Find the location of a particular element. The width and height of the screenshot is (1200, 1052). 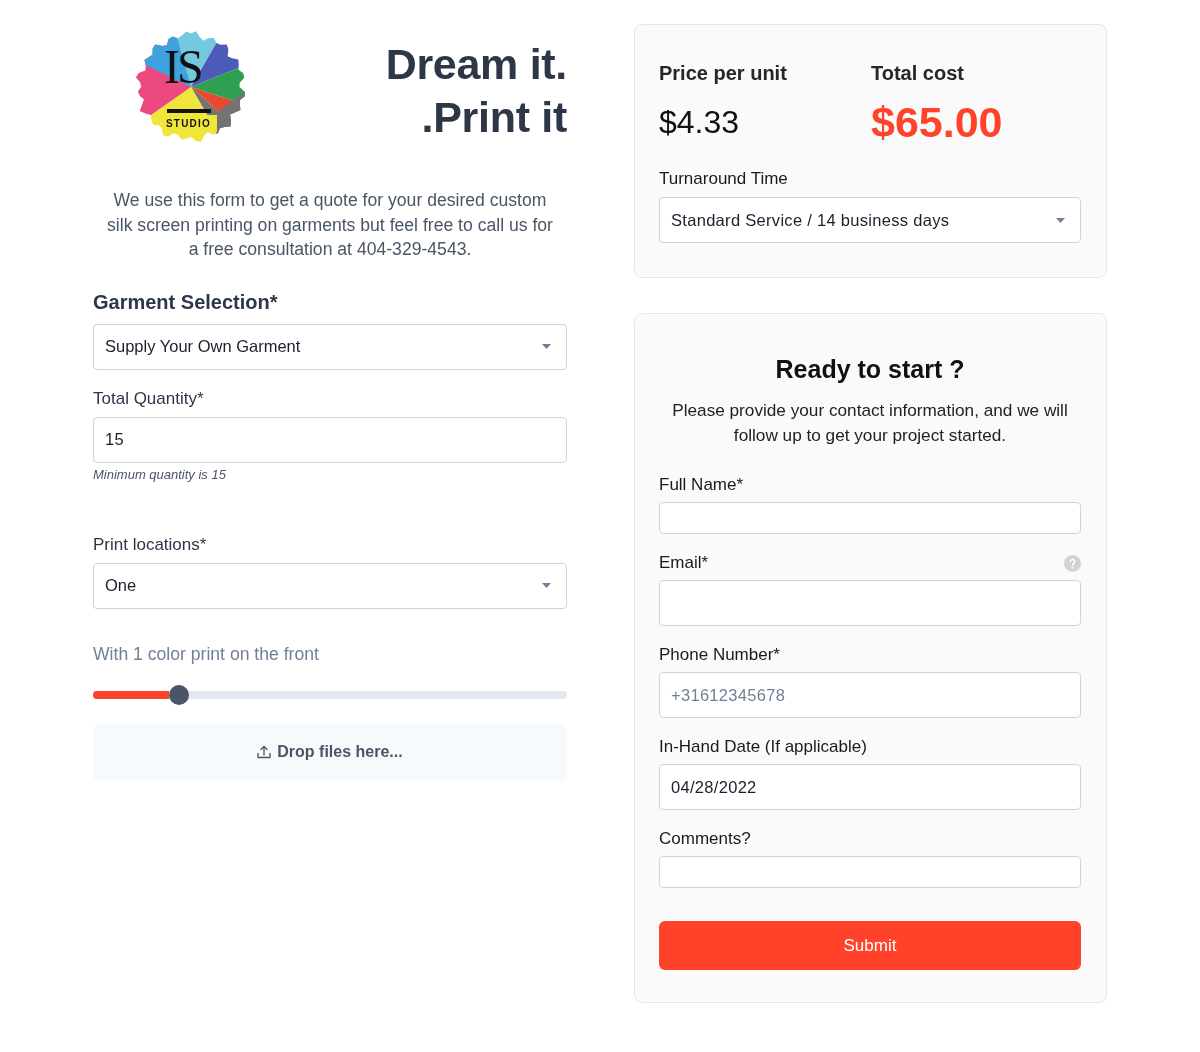

unit-price: $4.33 is located at coordinates (699, 122).